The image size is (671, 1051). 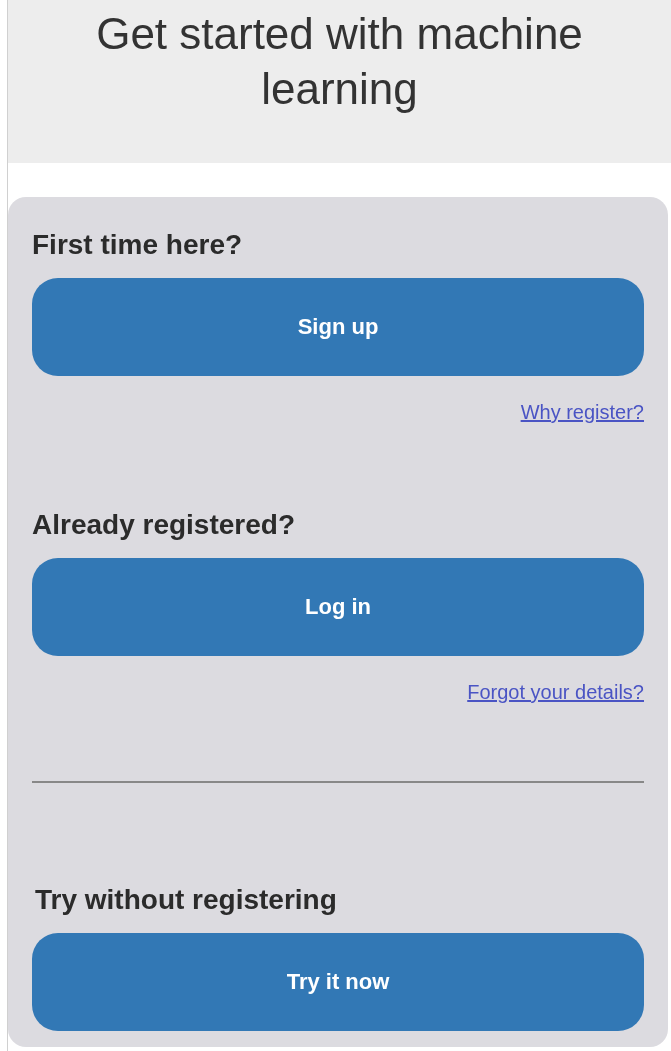 What do you see at coordinates (555, 692) in the screenshot?
I see `help-link: Forgot your details?` at bounding box center [555, 692].